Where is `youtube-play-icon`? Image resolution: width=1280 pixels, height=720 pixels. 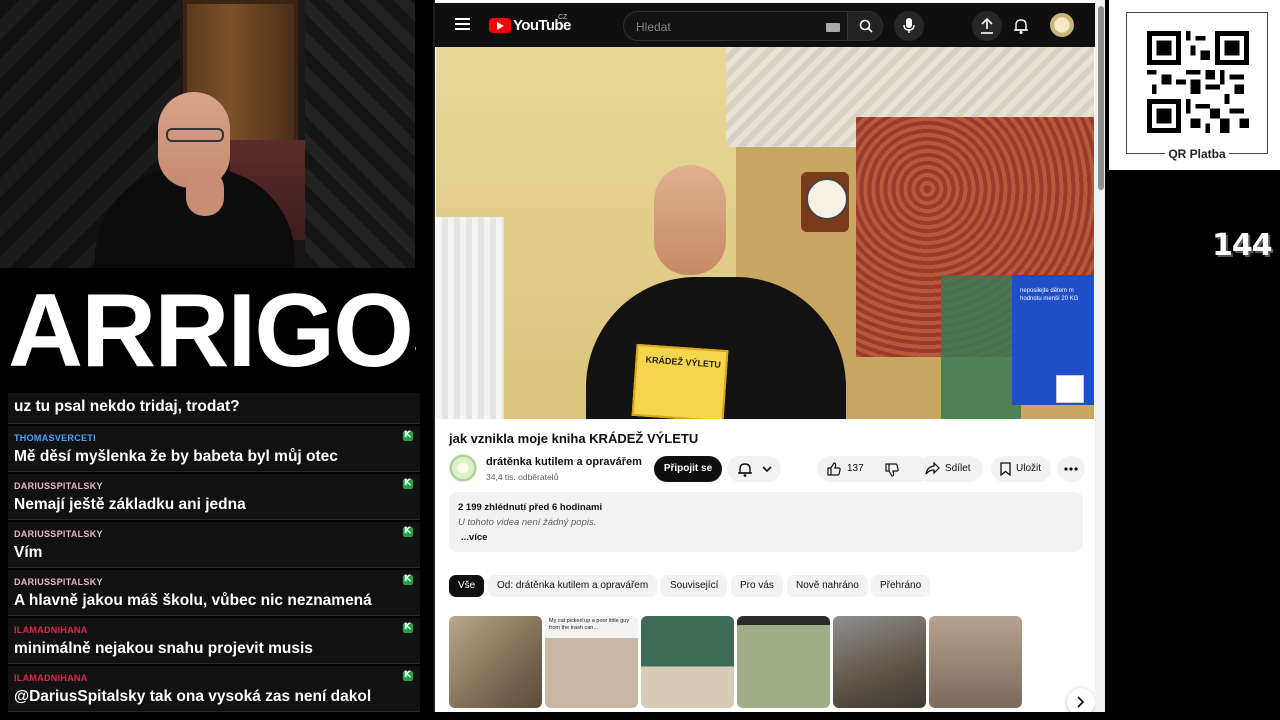 youtube-play-icon is located at coordinates (500, 25).